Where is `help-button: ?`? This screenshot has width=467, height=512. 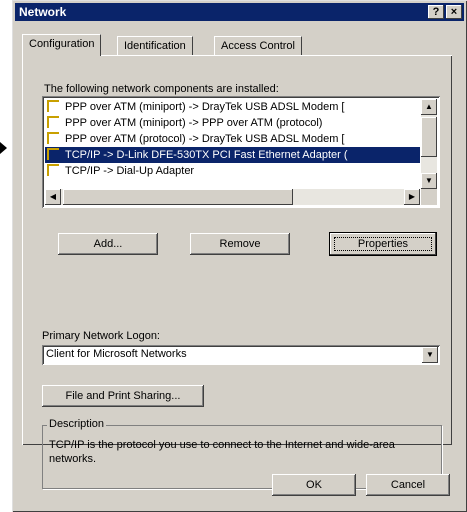
help-button: ? is located at coordinates (436, 12).